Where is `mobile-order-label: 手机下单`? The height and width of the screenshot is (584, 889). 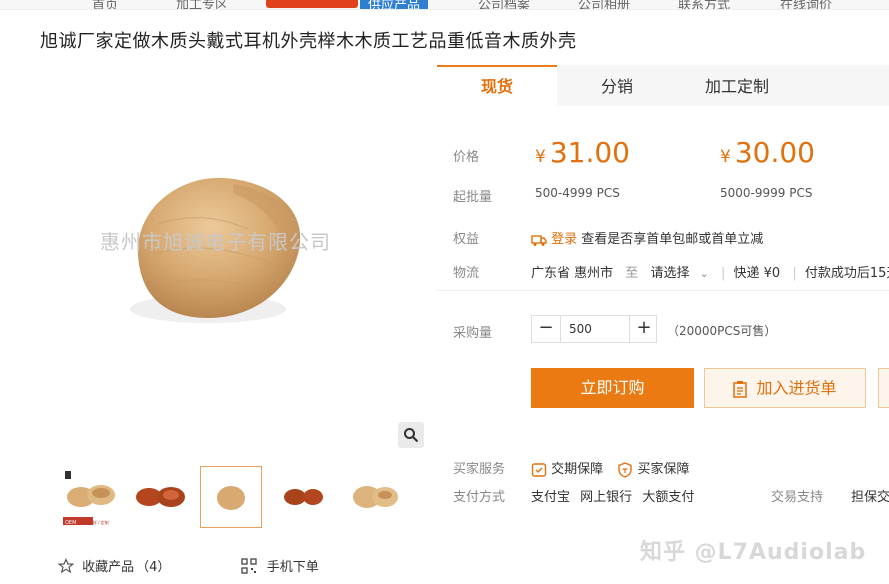
mobile-order-label: 手机下单 is located at coordinates (292, 567).